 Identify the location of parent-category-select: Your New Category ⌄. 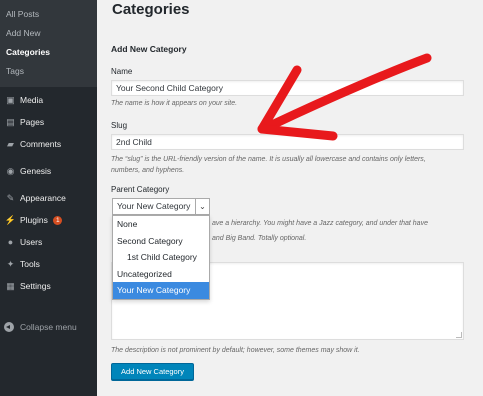
(161, 206).